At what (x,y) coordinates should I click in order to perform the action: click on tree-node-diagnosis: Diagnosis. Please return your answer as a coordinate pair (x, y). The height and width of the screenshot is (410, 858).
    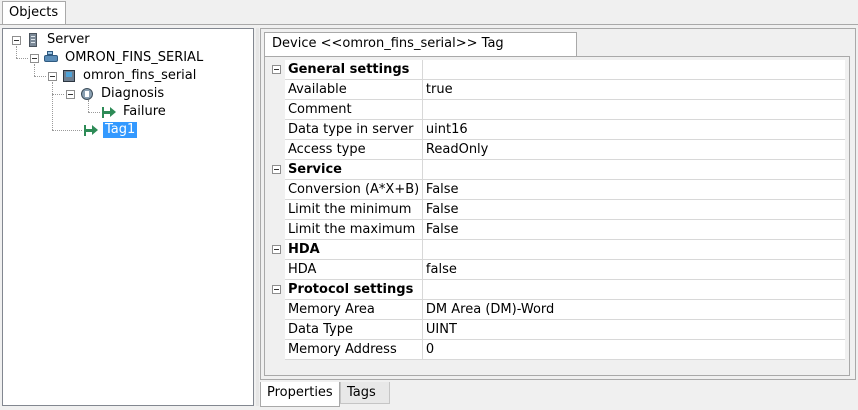
    Looking at the image, I should click on (116, 94).